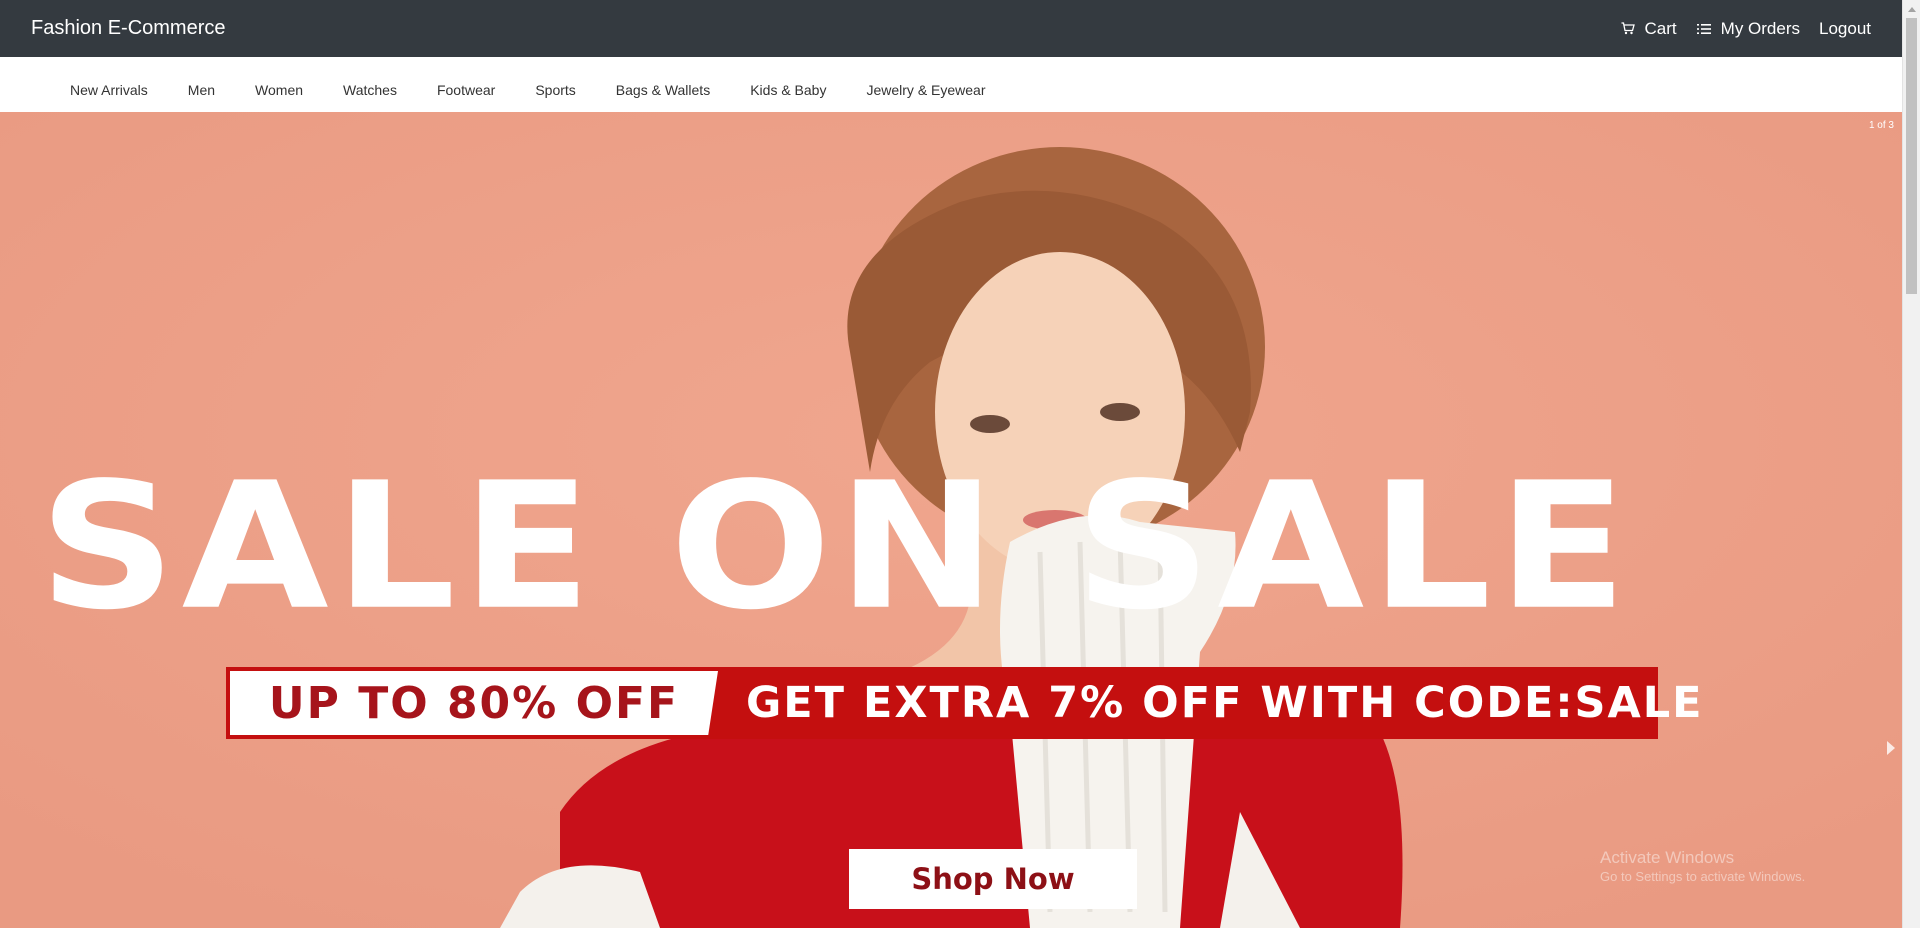  What do you see at coordinates (1703, 877) in the screenshot?
I see `watermark-subtitle: Go to Settings to activate Windows.` at bounding box center [1703, 877].